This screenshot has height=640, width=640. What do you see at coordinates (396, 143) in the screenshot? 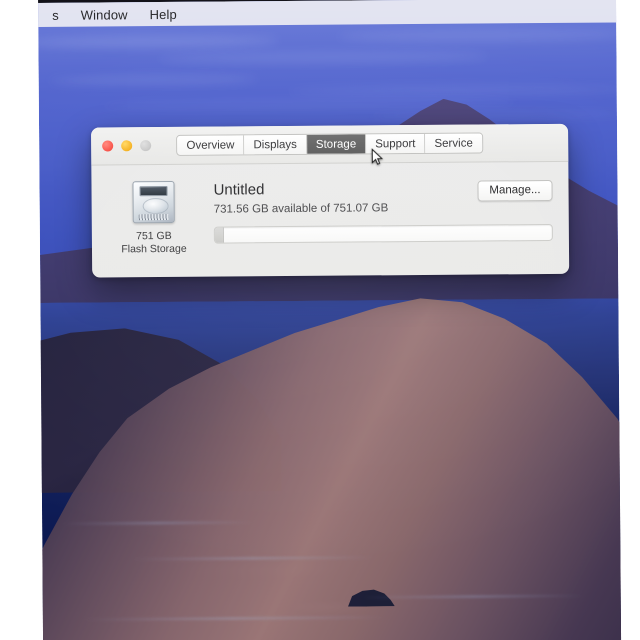
I see `tab-support: Support` at bounding box center [396, 143].